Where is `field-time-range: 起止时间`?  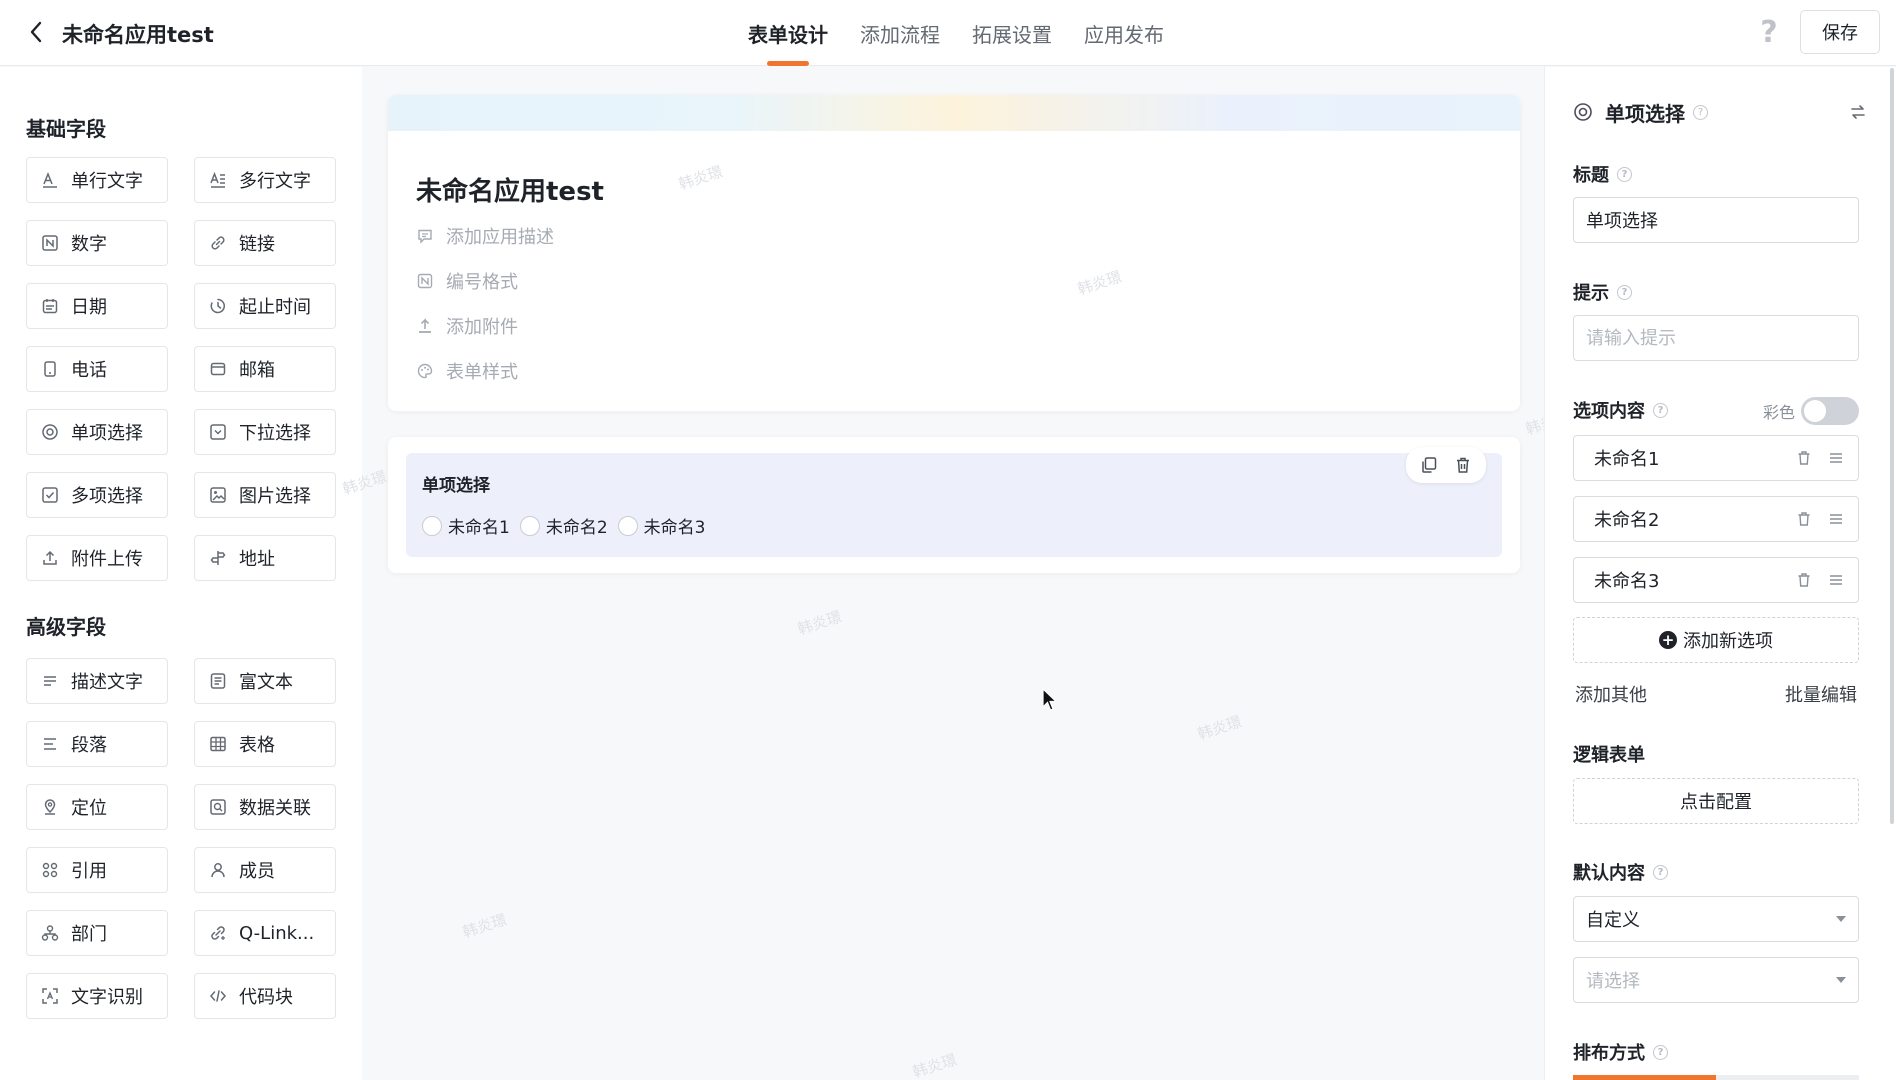
field-time-range: 起止时间 is located at coordinates (265, 306).